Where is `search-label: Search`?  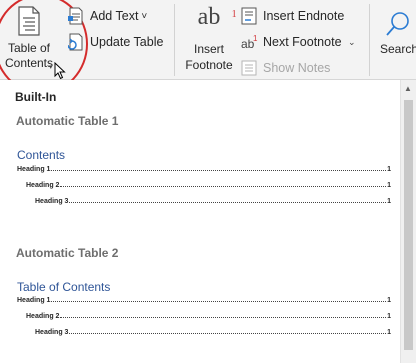 search-label: Search is located at coordinates (398, 49).